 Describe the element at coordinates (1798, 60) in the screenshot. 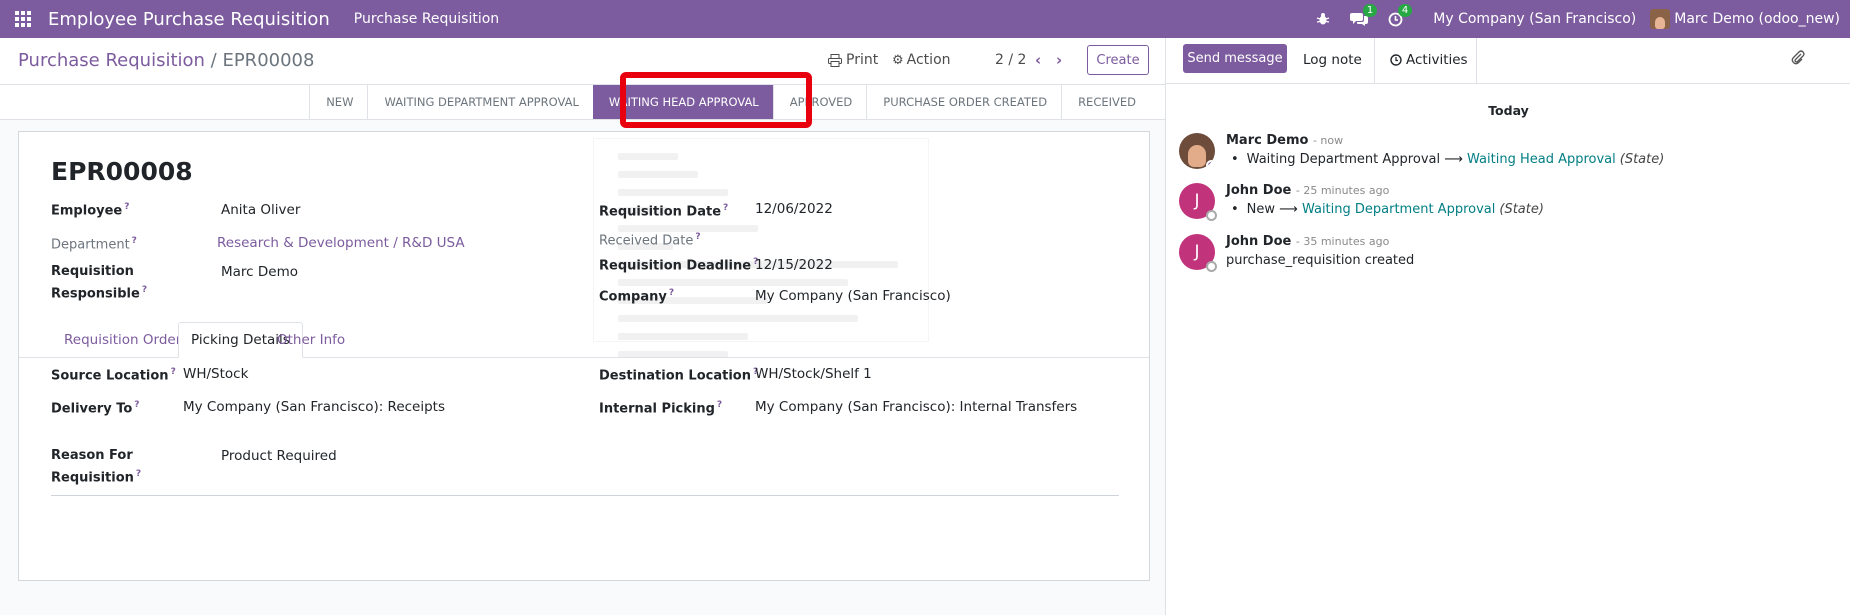

I see `paperclip-icon` at that location.